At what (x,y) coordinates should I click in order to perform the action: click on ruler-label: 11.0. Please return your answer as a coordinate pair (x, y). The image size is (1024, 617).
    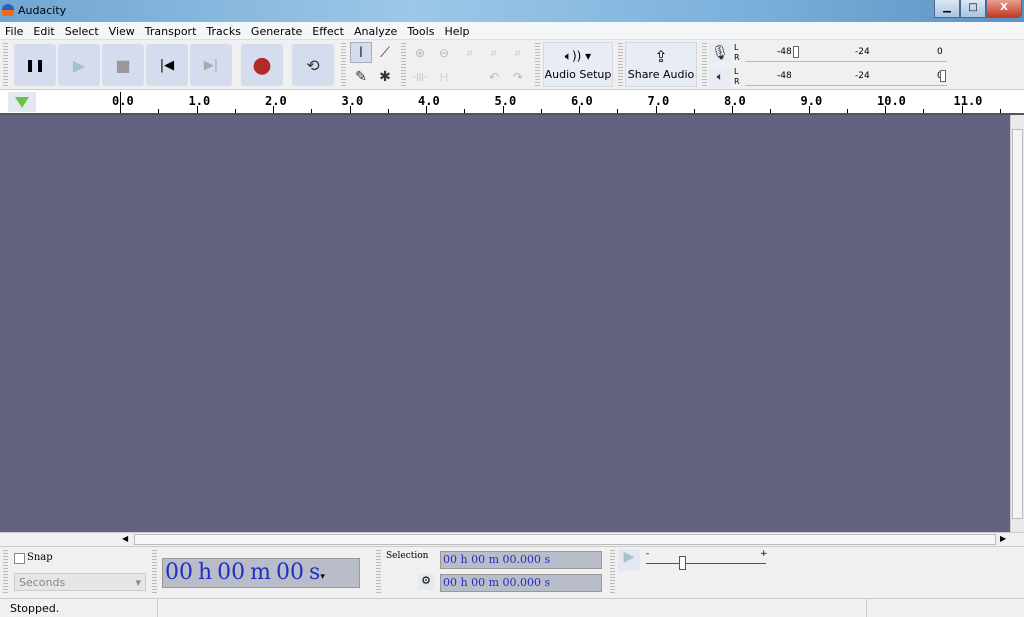
    Looking at the image, I should click on (968, 101).